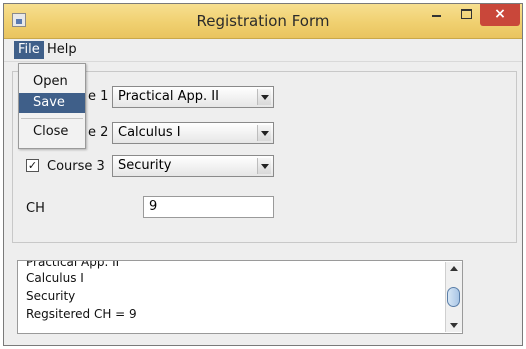 This screenshot has width=526, height=349. What do you see at coordinates (52, 82) in the screenshot?
I see `menu-item-open: Open` at bounding box center [52, 82].